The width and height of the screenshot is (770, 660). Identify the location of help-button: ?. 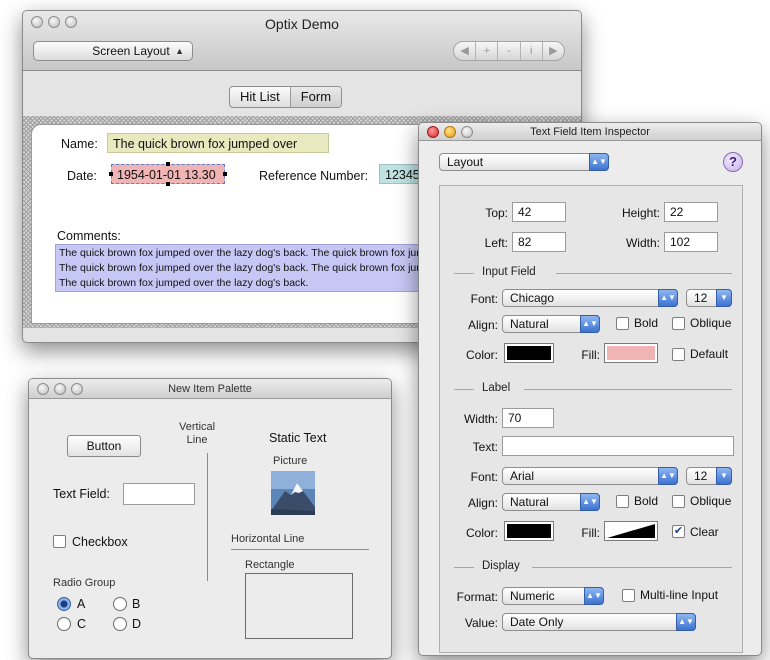
(733, 162).